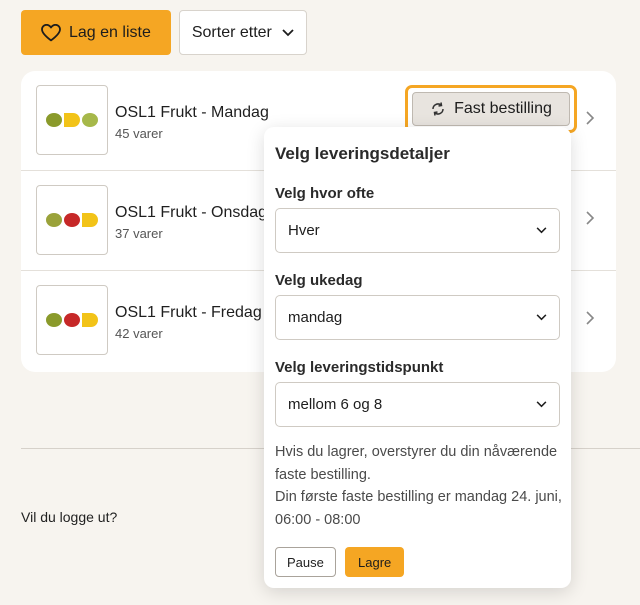  I want to click on sort-dropdown: Sorter etter, so click(242, 32).